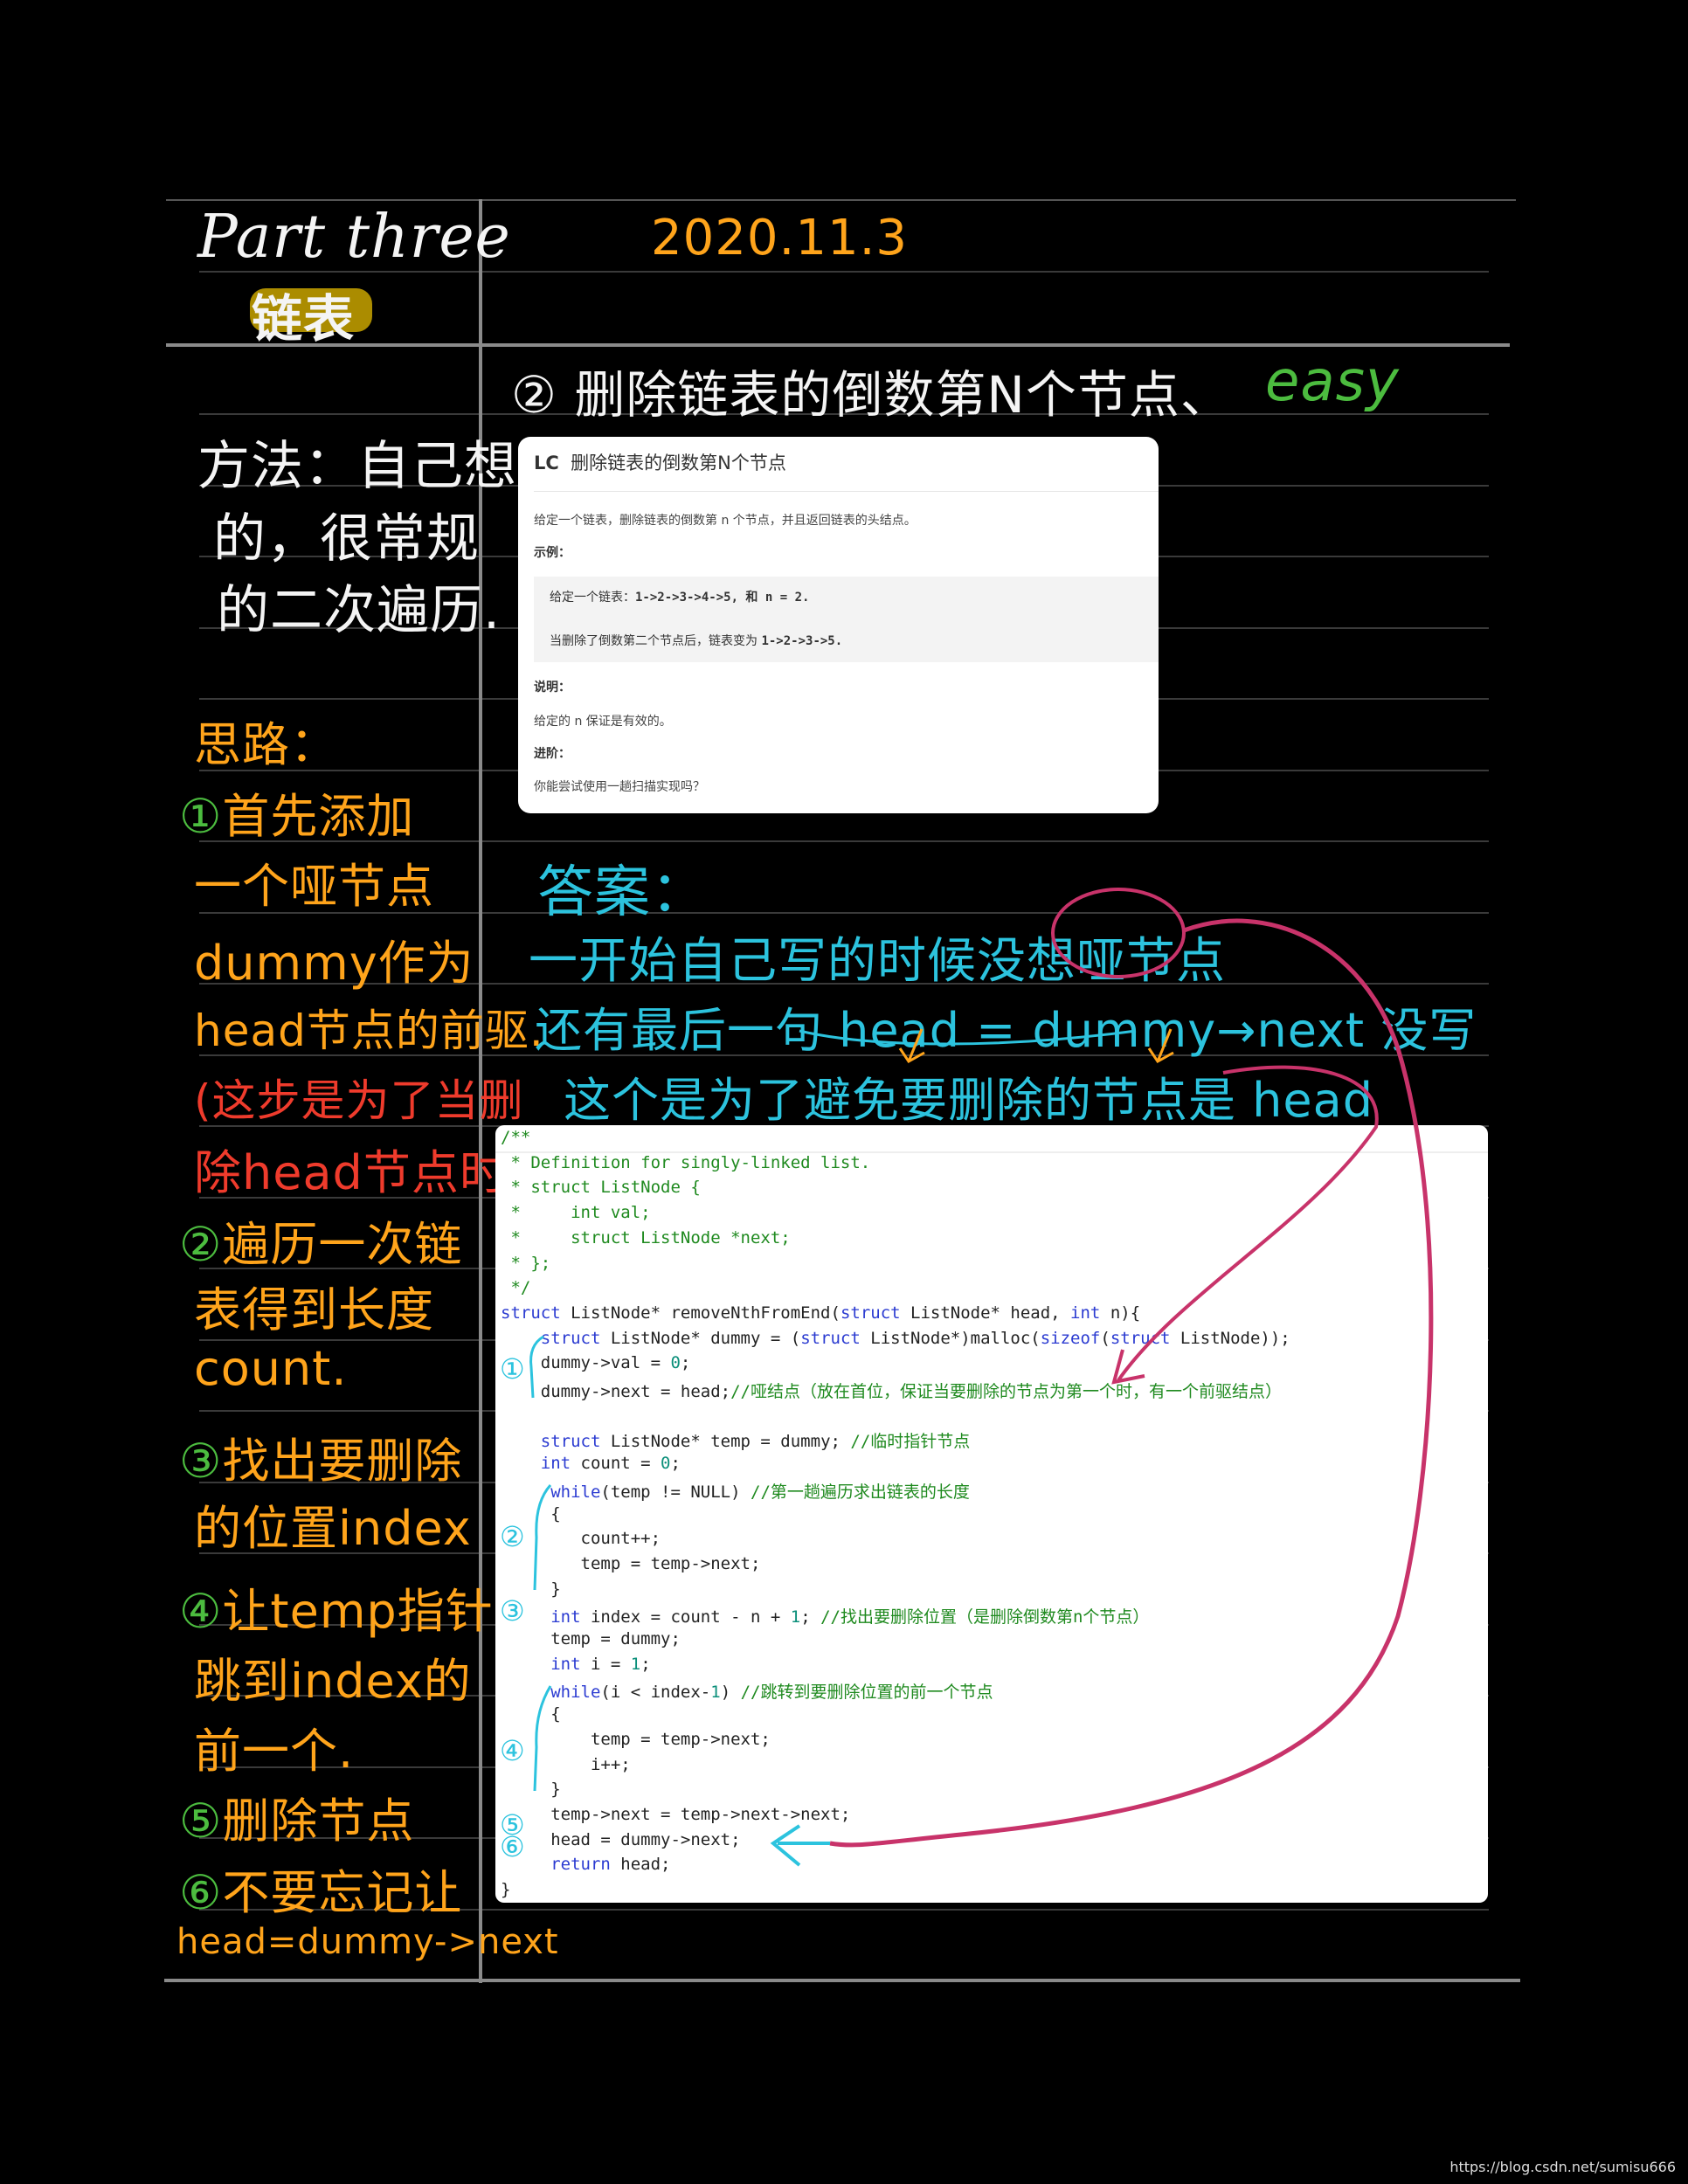 The height and width of the screenshot is (2184, 1688). What do you see at coordinates (800, 1845) in the screenshot?
I see `cyan-arrow-icon` at bounding box center [800, 1845].